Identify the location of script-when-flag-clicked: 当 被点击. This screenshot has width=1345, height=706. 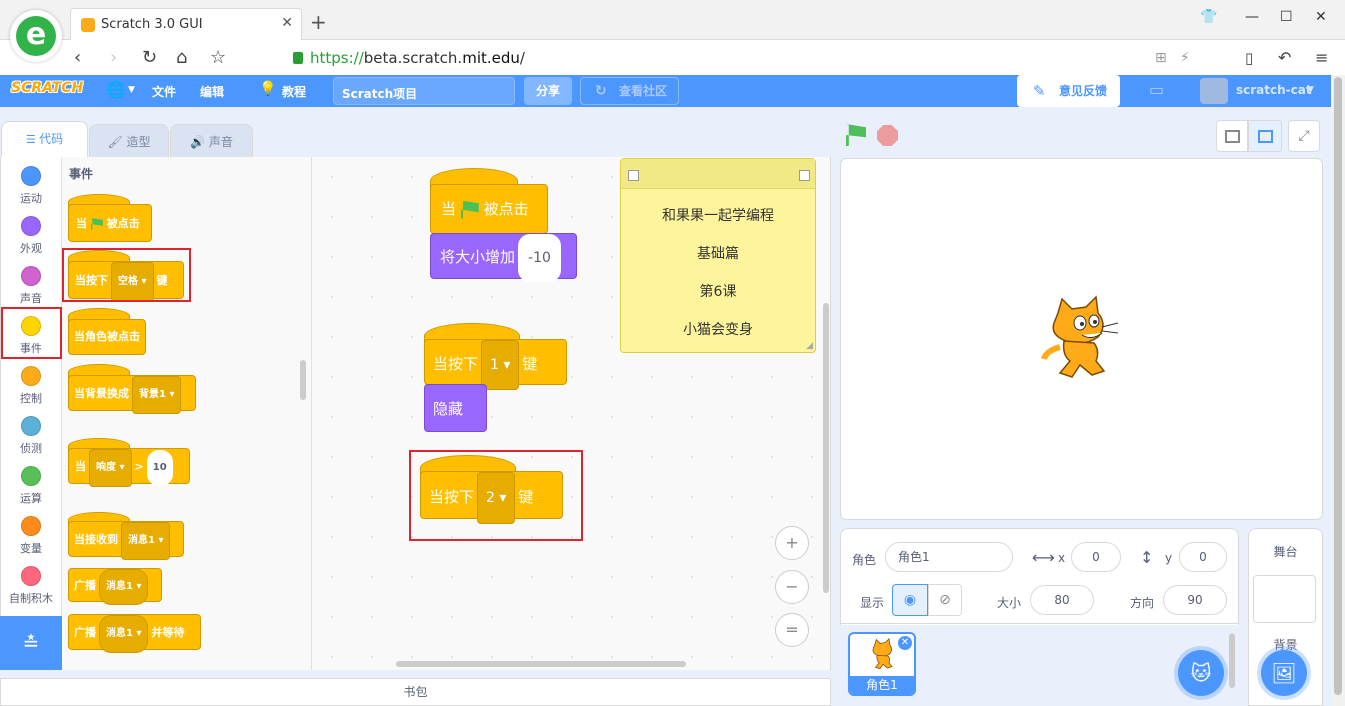
(489, 209).